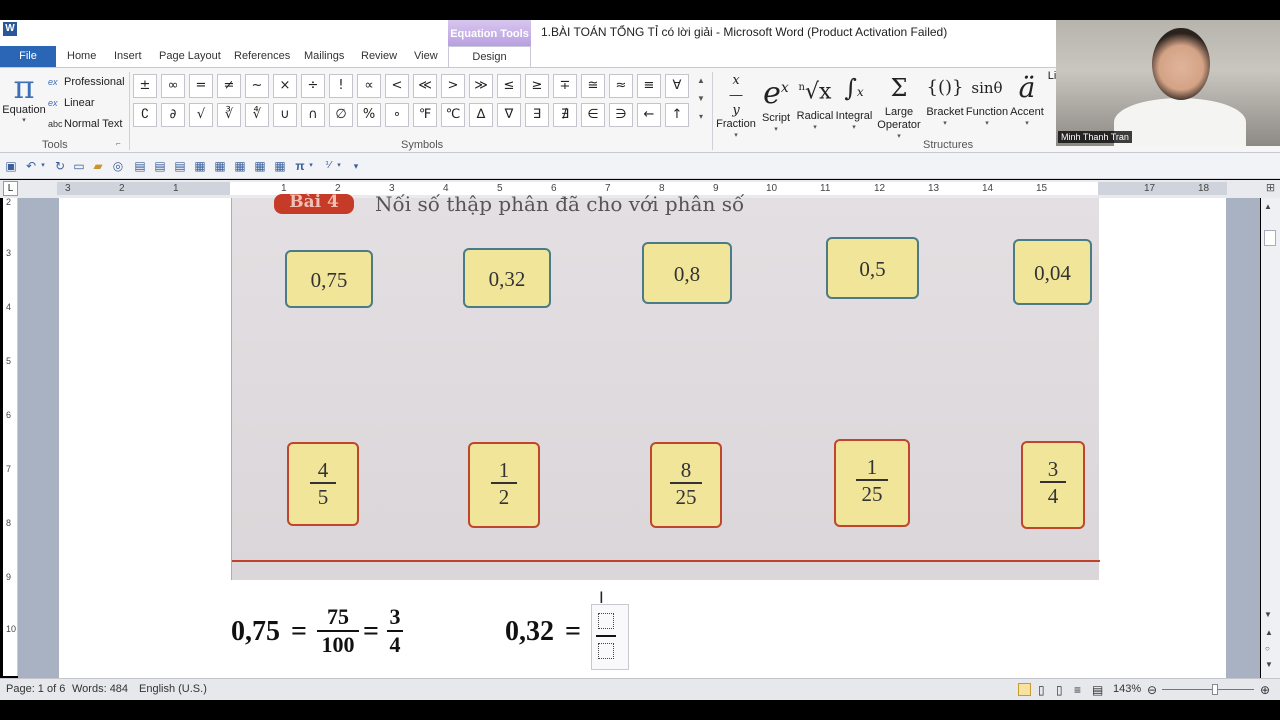 Image resolution: width=1280 pixels, height=720 pixels. What do you see at coordinates (1027, 101) in the screenshot?
I see `accent-button: ä Accent ▾` at bounding box center [1027, 101].